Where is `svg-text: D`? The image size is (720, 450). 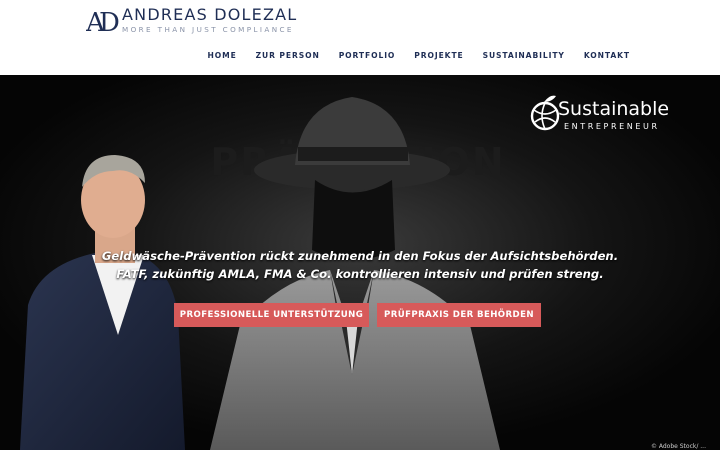
svg-text: D is located at coordinates (109, 21).